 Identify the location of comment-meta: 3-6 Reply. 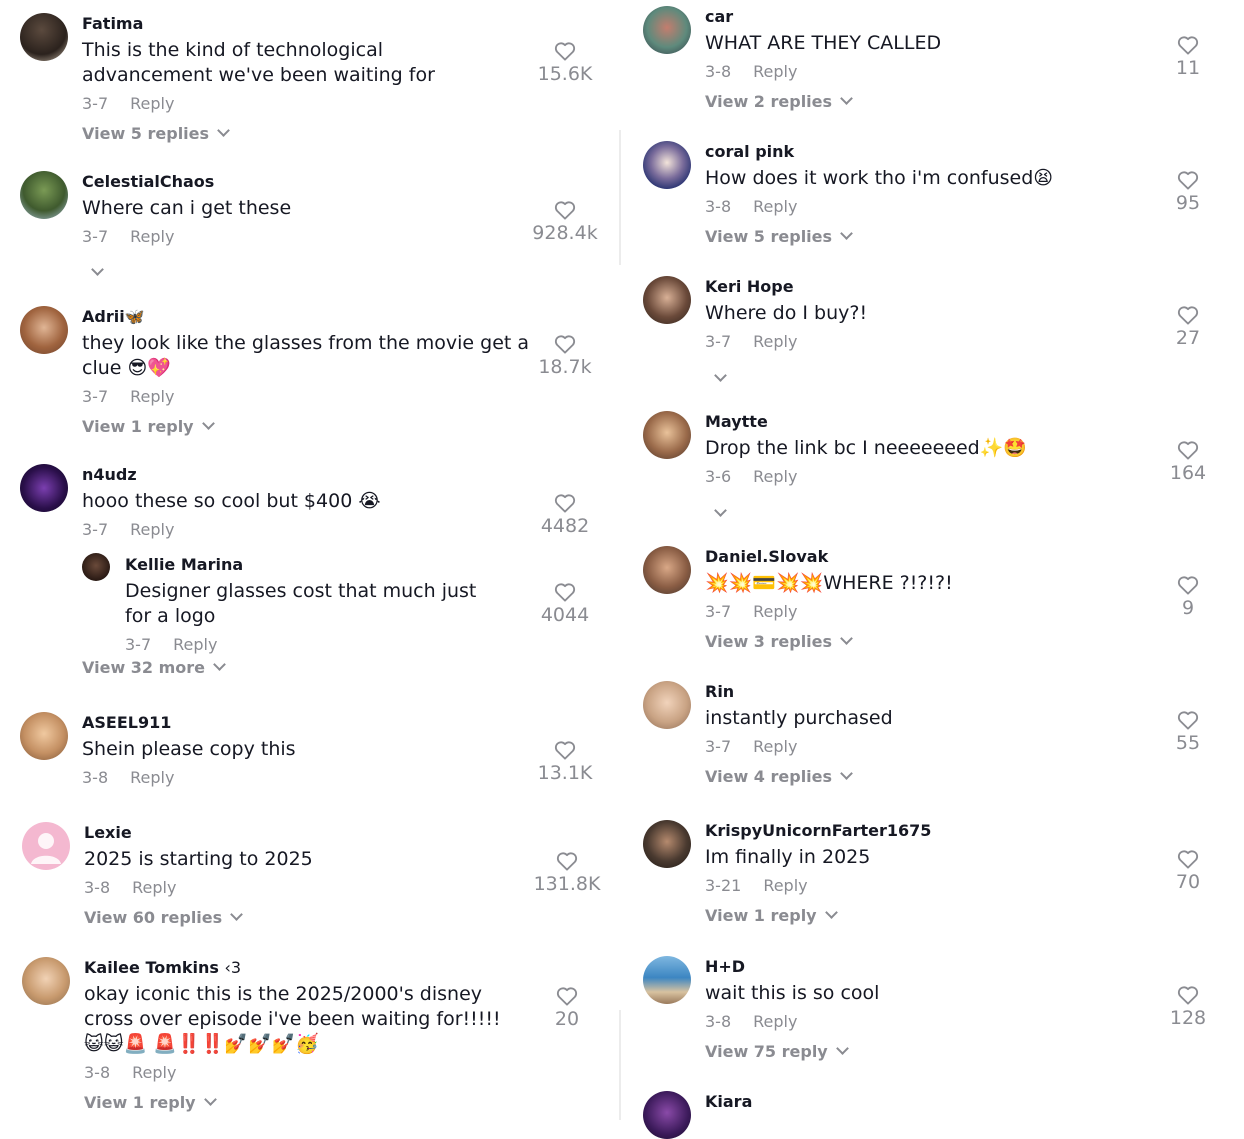
(915, 477).